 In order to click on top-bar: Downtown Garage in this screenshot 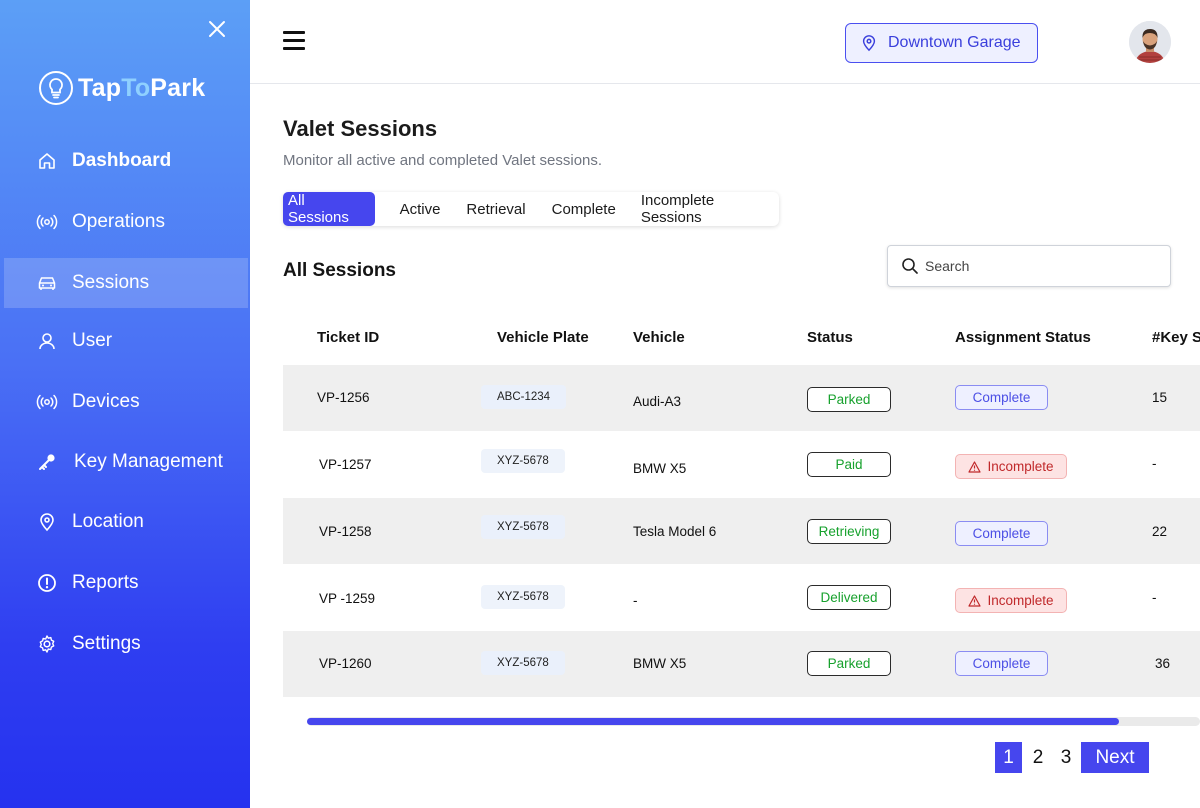, I will do `click(725, 42)`.